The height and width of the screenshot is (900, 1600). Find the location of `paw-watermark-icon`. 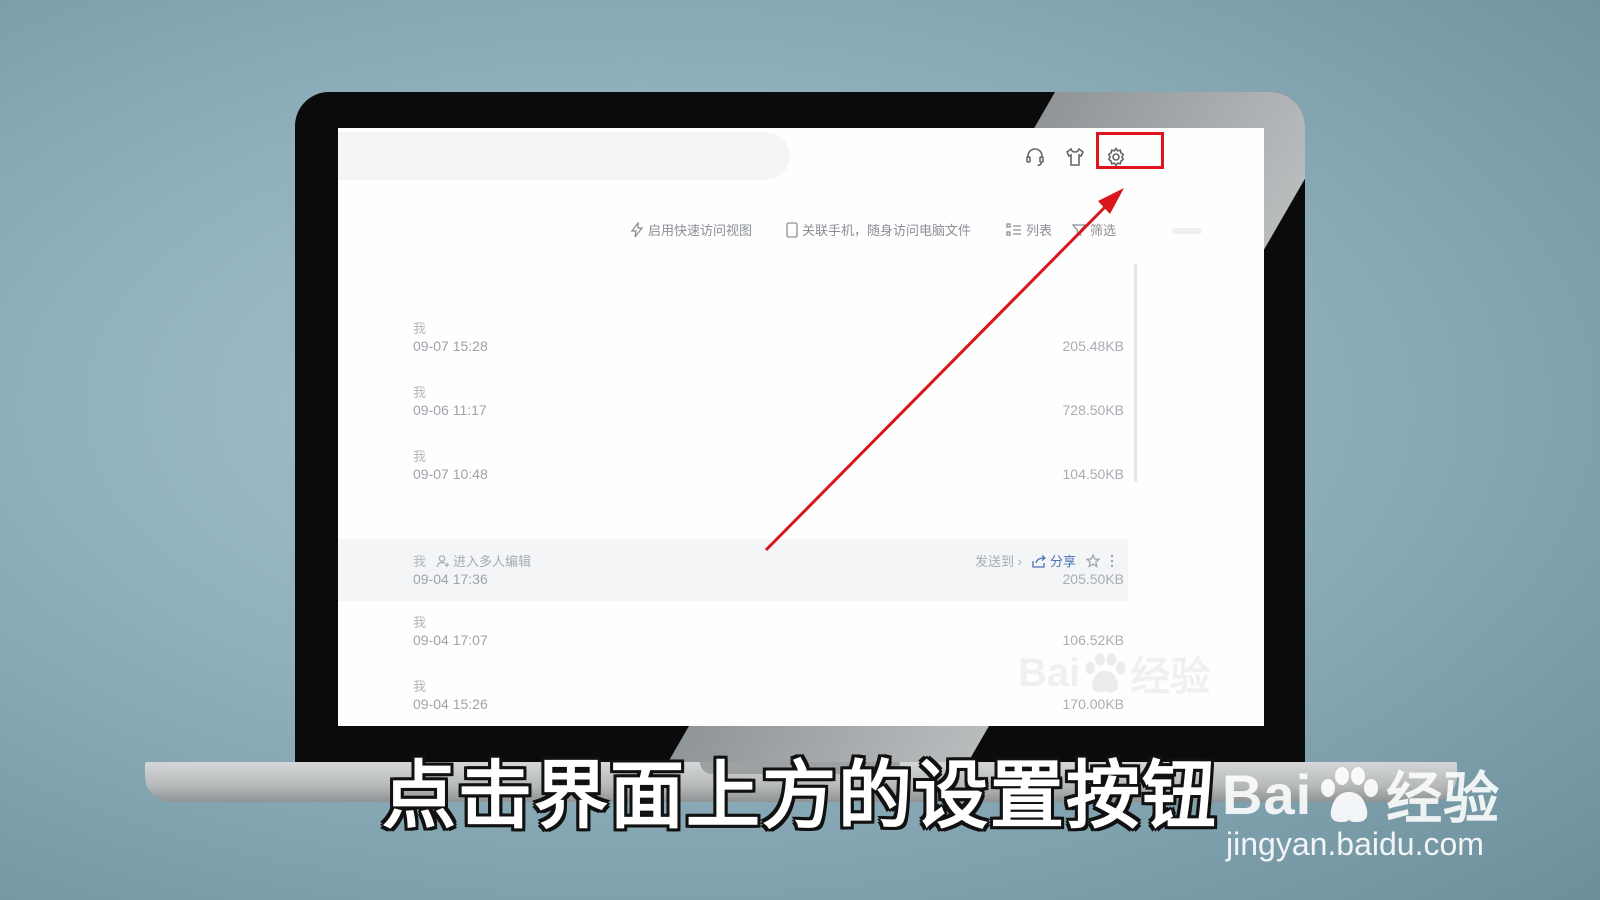

paw-watermark-icon is located at coordinates (1105, 673).